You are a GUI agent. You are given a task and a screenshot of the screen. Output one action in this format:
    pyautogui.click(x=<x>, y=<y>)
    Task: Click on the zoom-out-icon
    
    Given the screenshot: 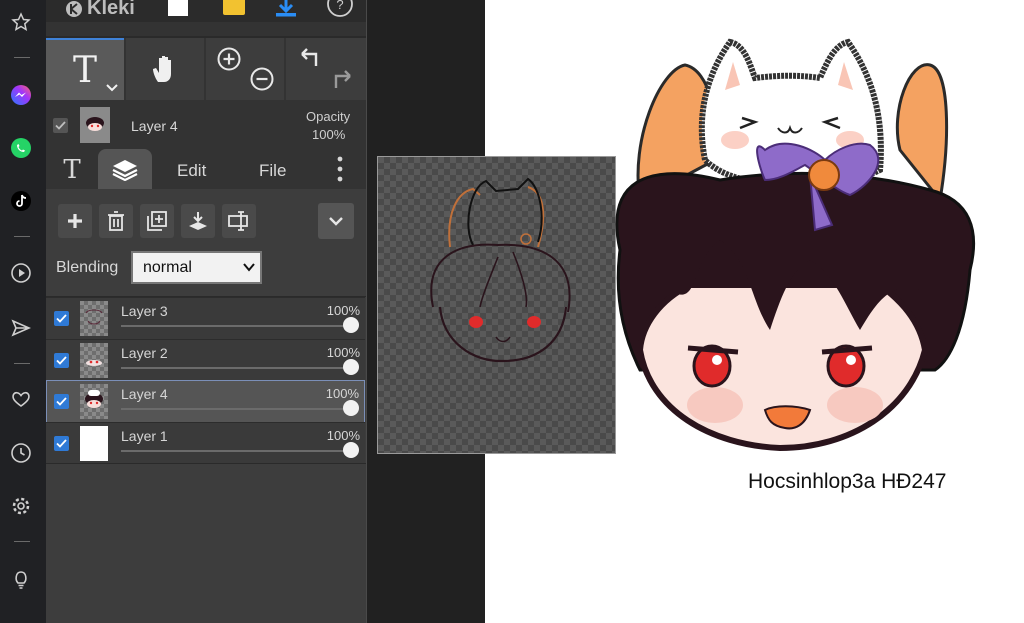 What is the action you would take?
    pyautogui.click(x=262, y=79)
    